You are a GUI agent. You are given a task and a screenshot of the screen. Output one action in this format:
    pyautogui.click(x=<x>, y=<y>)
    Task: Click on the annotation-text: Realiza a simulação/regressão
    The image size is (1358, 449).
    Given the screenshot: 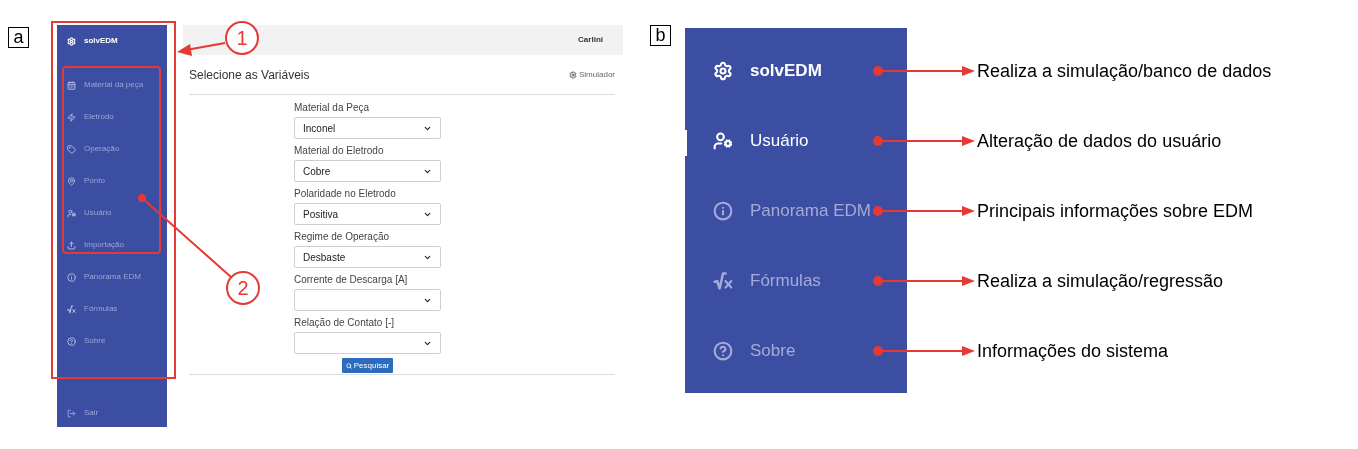 What is the action you would take?
    pyautogui.click(x=1100, y=281)
    